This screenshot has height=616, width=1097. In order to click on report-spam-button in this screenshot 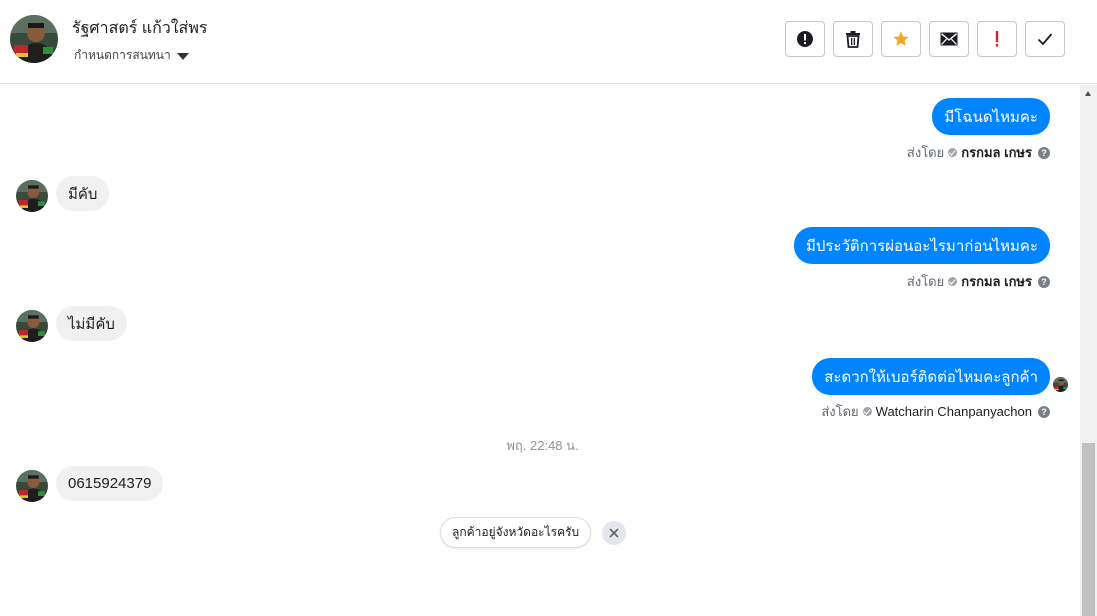, I will do `click(805, 39)`.